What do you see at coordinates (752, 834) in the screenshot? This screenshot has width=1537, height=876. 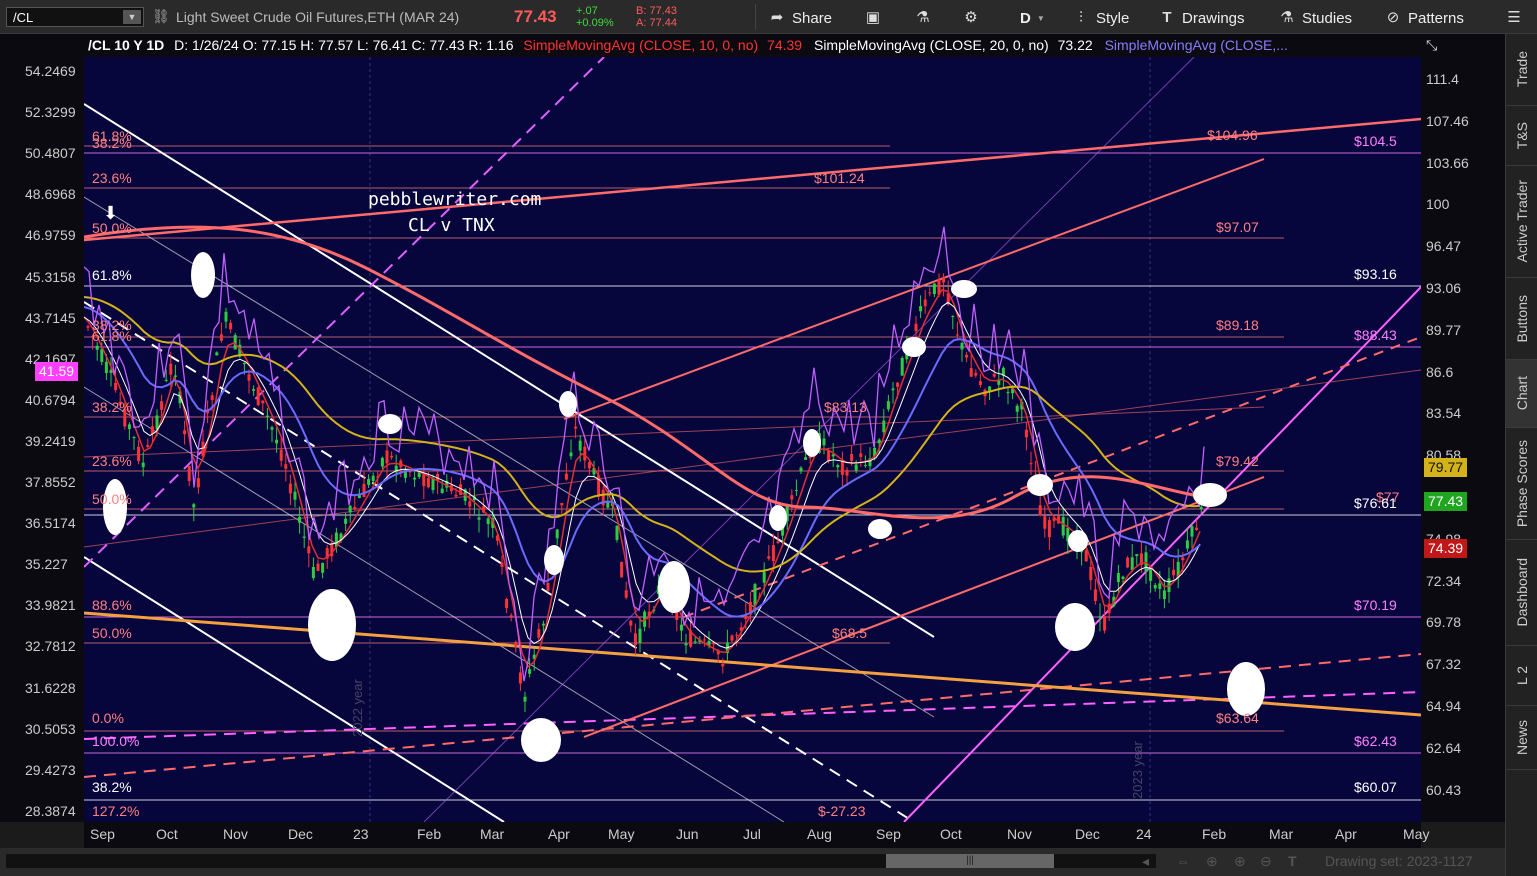 I see `time-axis-tick: Jul` at bounding box center [752, 834].